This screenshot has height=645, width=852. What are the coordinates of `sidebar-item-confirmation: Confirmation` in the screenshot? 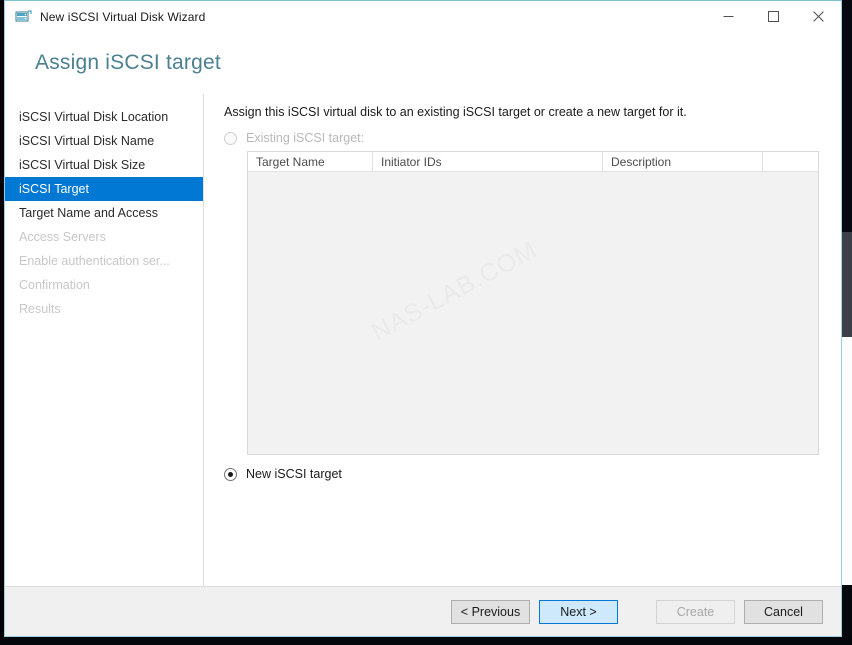 It's located at (104, 285).